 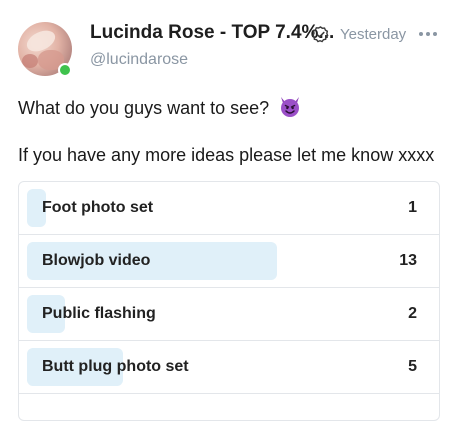 What do you see at coordinates (412, 366) in the screenshot?
I see `poll-option-votes: 5` at bounding box center [412, 366].